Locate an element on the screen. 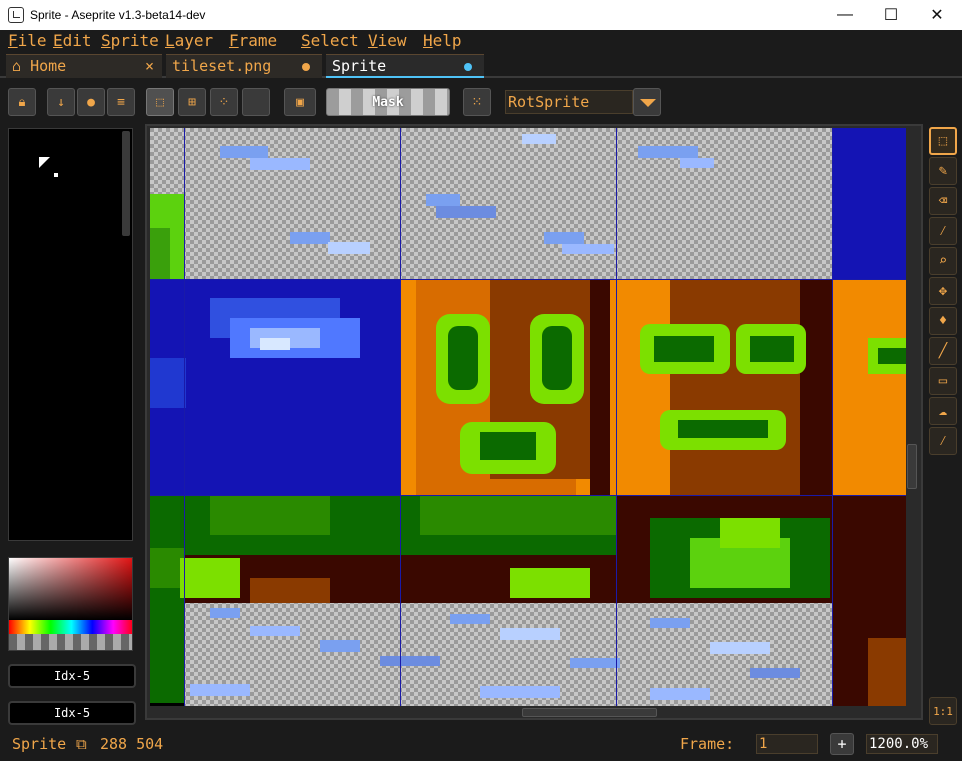  preview-scrollbar is located at coordinates (126, 183).